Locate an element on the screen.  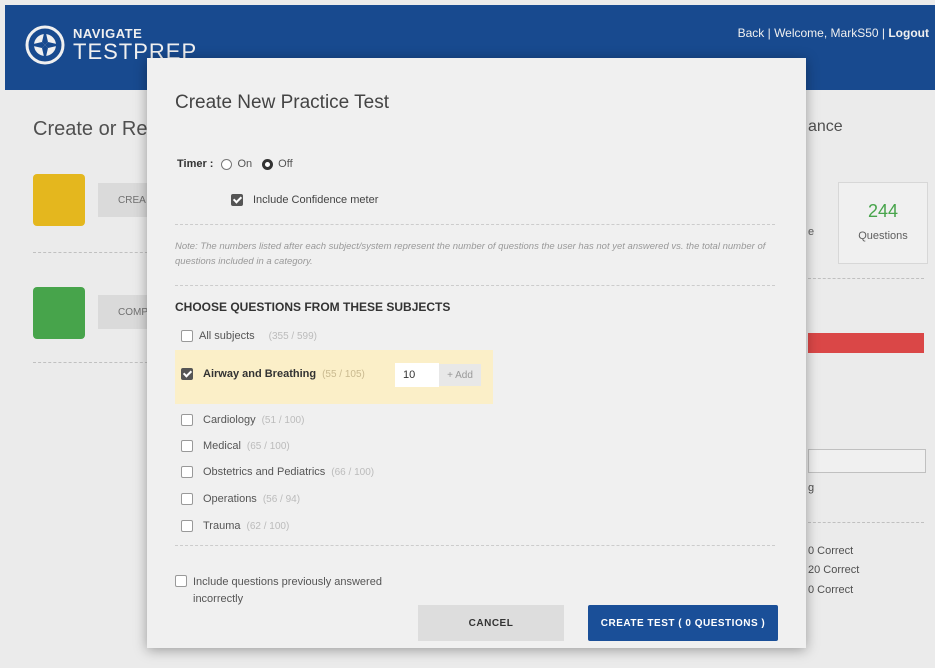
confidence-label: Include Confidence meter is located at coordinates (316, 200).